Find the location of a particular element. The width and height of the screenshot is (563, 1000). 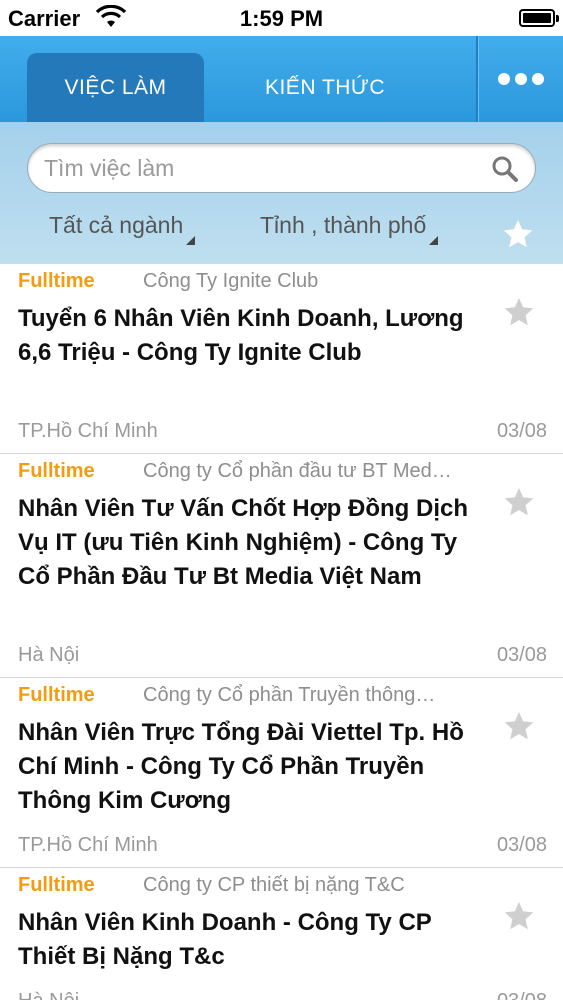

city-dropdown-label: Tỉnh , thành phố is located at coordinates (343, 225).